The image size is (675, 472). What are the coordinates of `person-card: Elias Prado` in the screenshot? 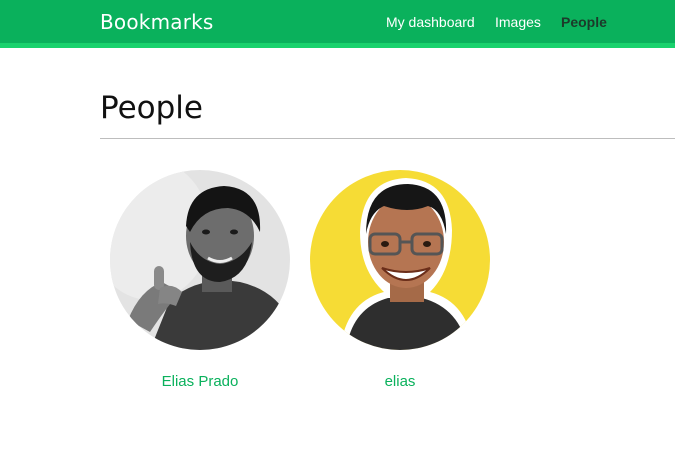 It's located at (200, 285).